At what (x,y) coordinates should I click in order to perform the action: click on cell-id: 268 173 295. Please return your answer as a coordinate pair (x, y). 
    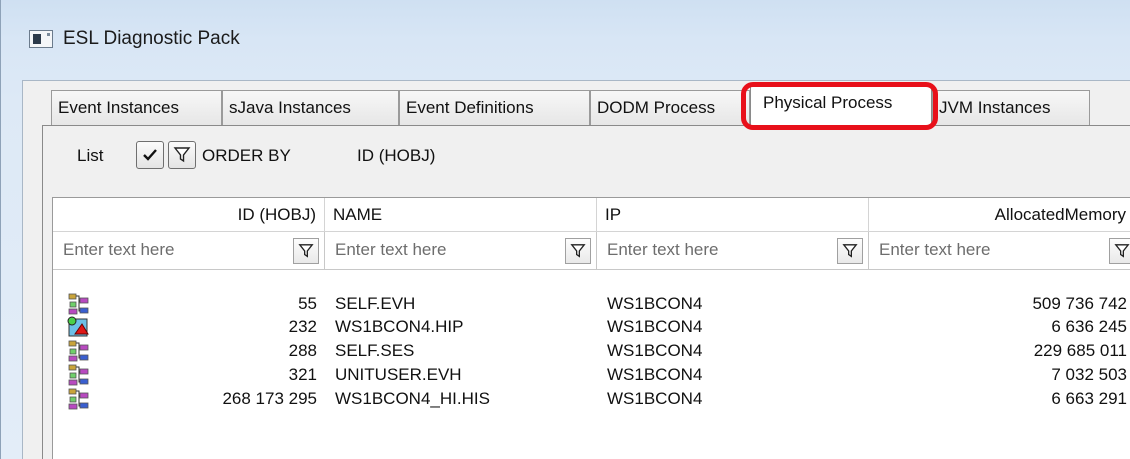
    Looking at the image, I should click on (269, 398).